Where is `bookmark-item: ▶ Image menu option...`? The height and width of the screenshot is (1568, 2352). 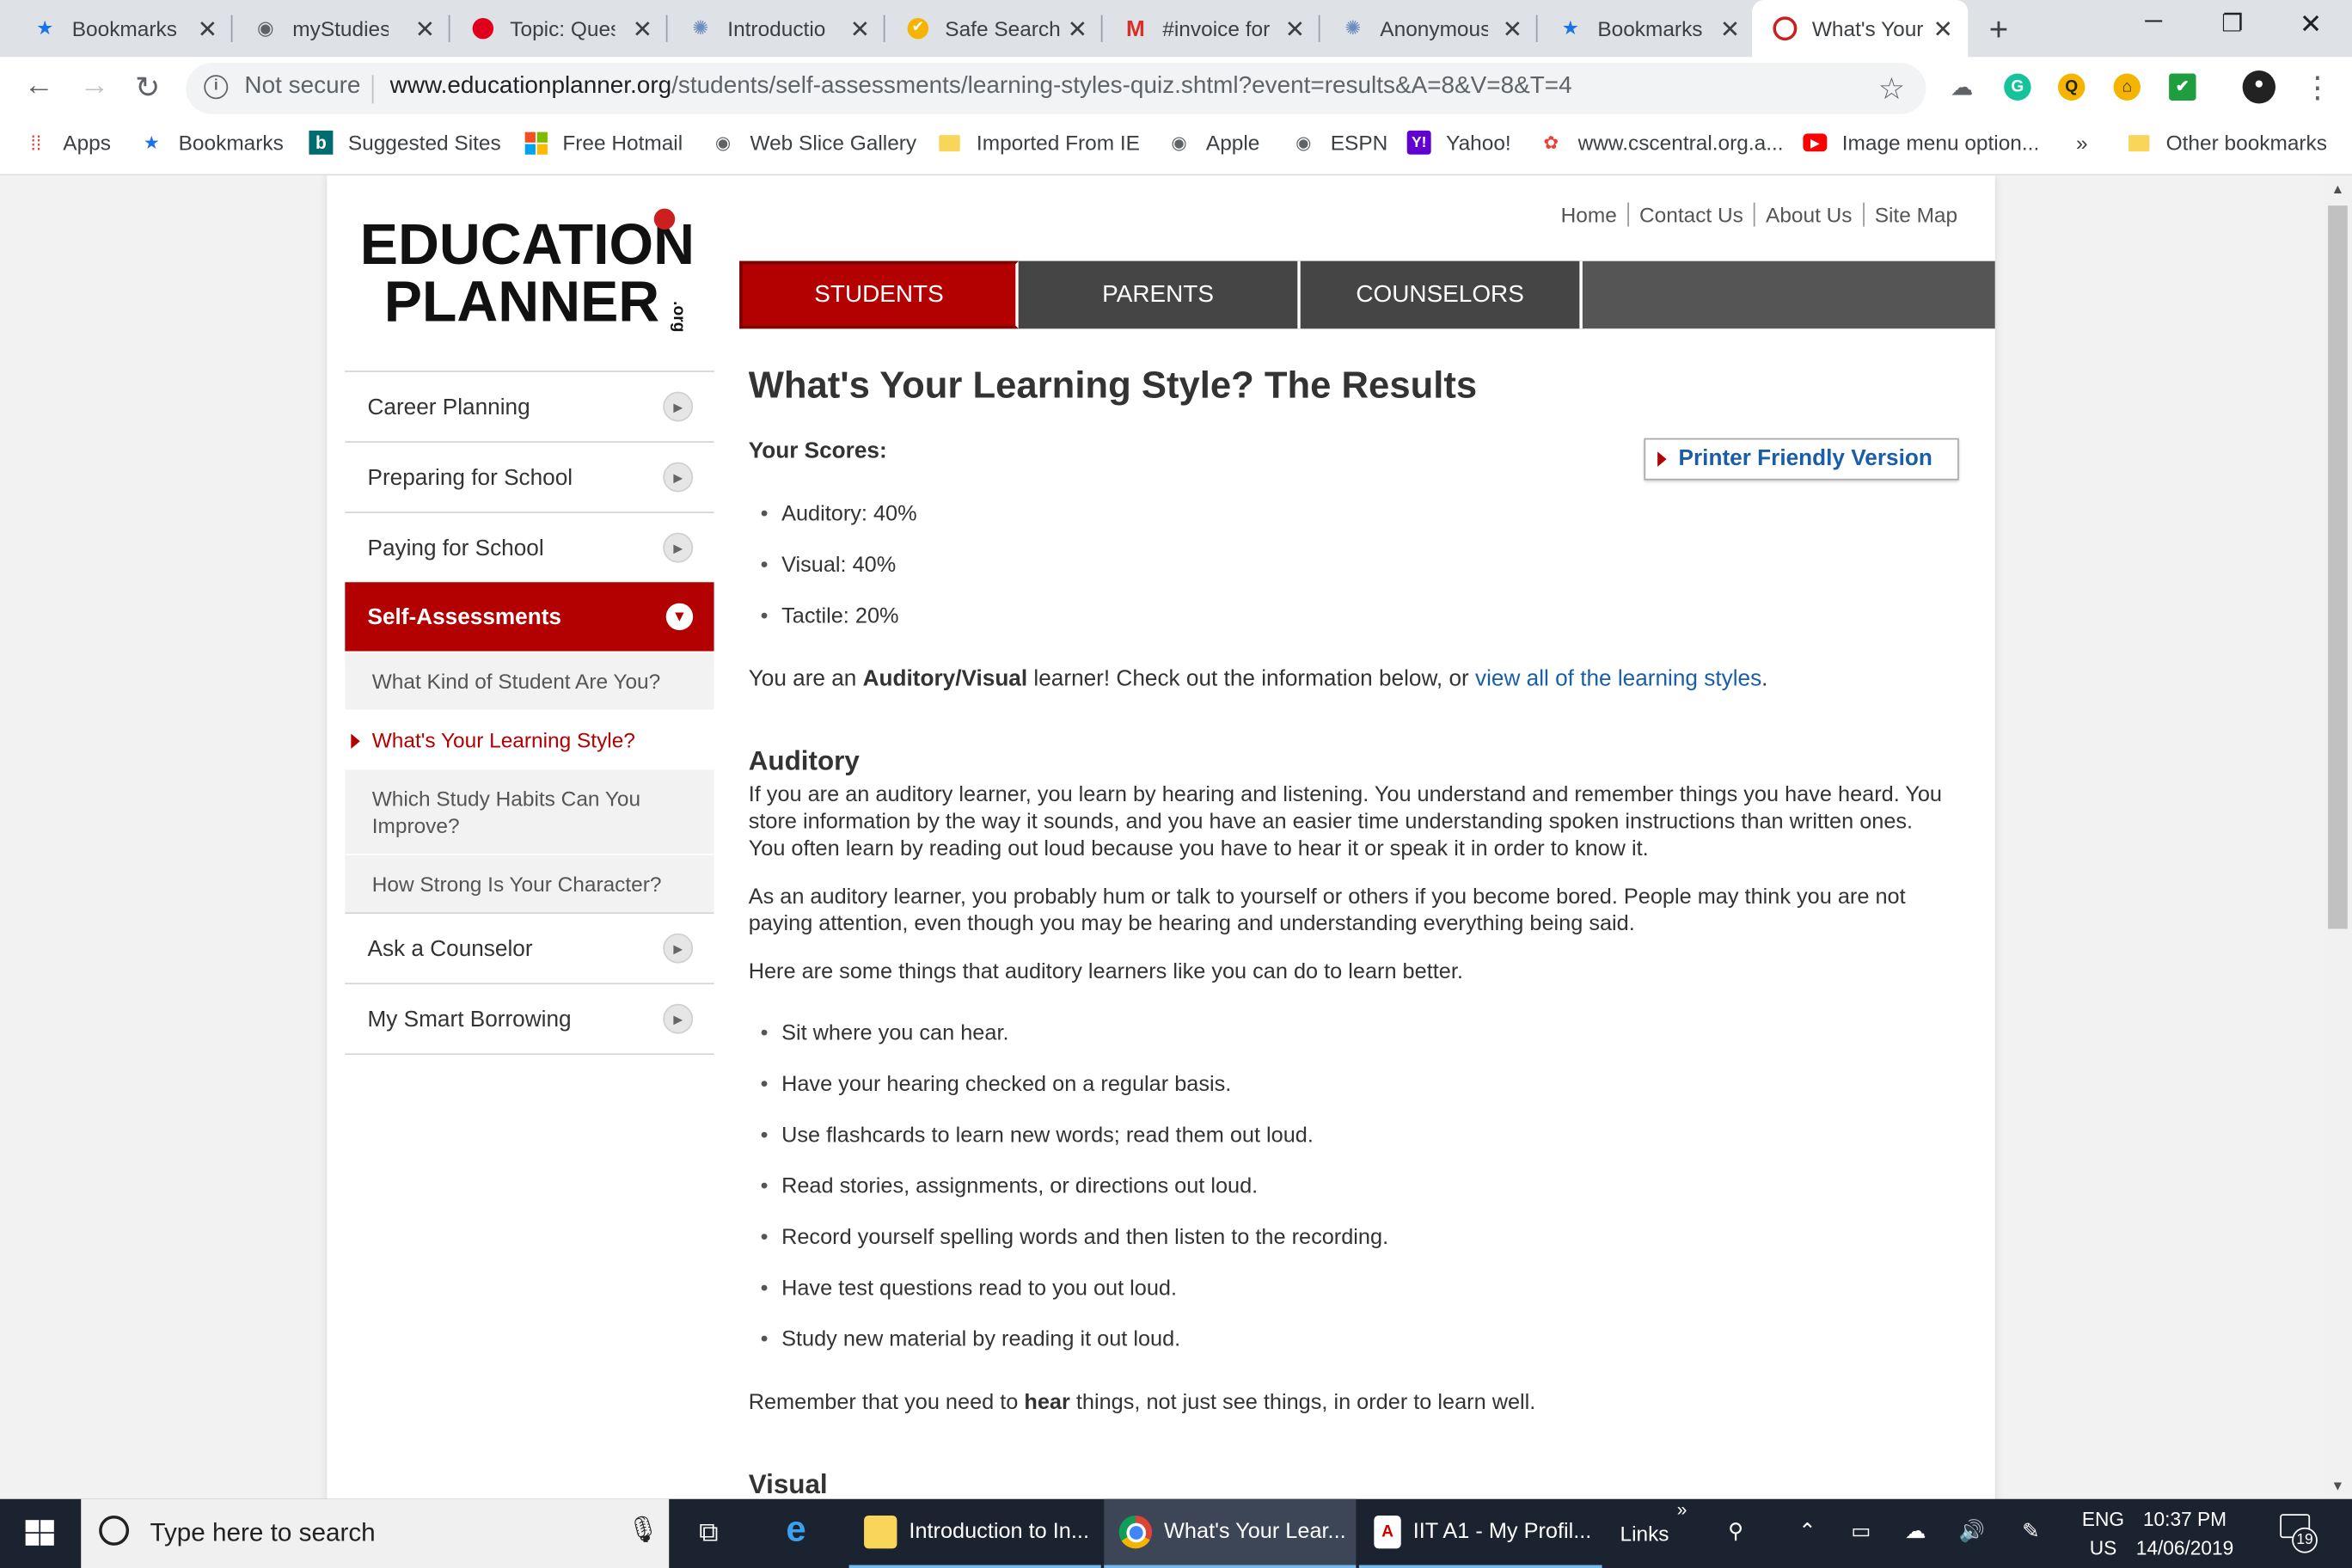
bookmark-item: ▶ Image menu option... is located at coordinates (1921, 143).